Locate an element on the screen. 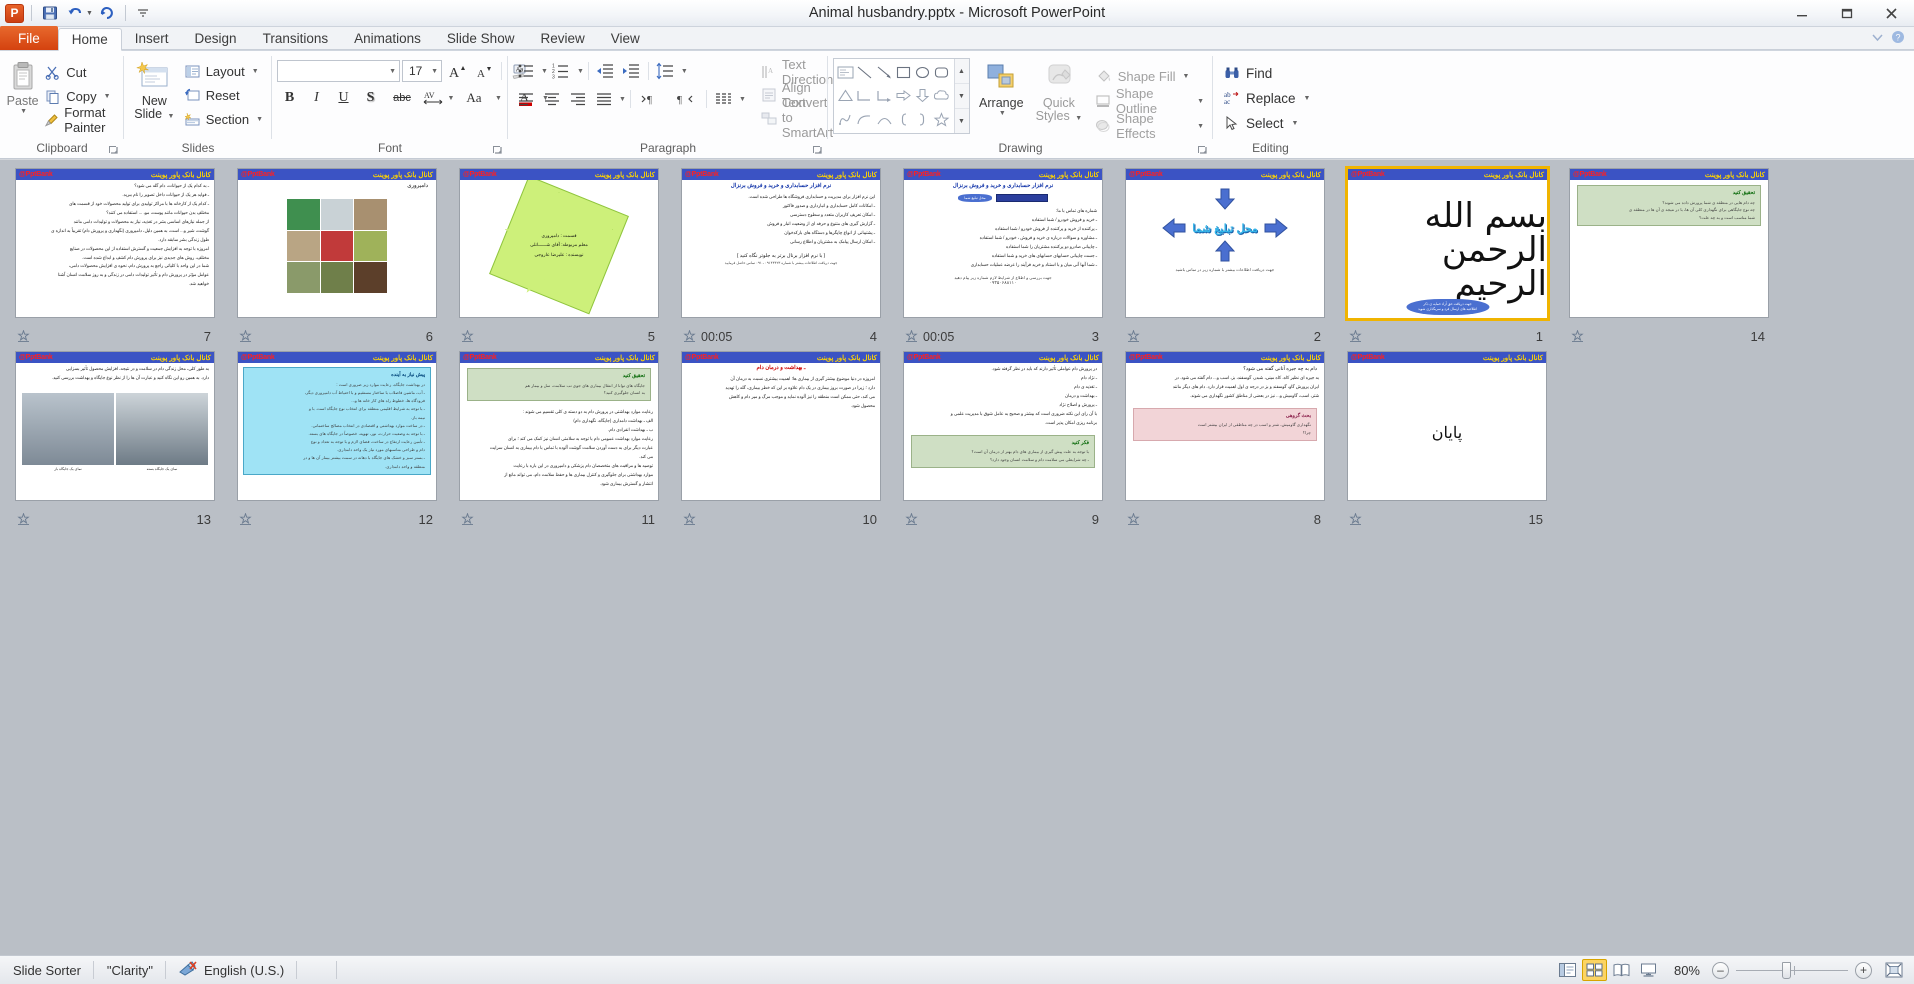 The image size is (1914, 984). numbering-dropdown-icon: ▼ is located at coordinates (580, 71).